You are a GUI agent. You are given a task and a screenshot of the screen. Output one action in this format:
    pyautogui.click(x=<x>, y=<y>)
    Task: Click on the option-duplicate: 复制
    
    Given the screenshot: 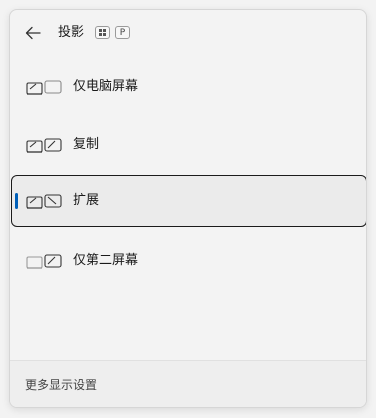 What is the action you would take?
    pyautogui.click(x=189, y=146)
    